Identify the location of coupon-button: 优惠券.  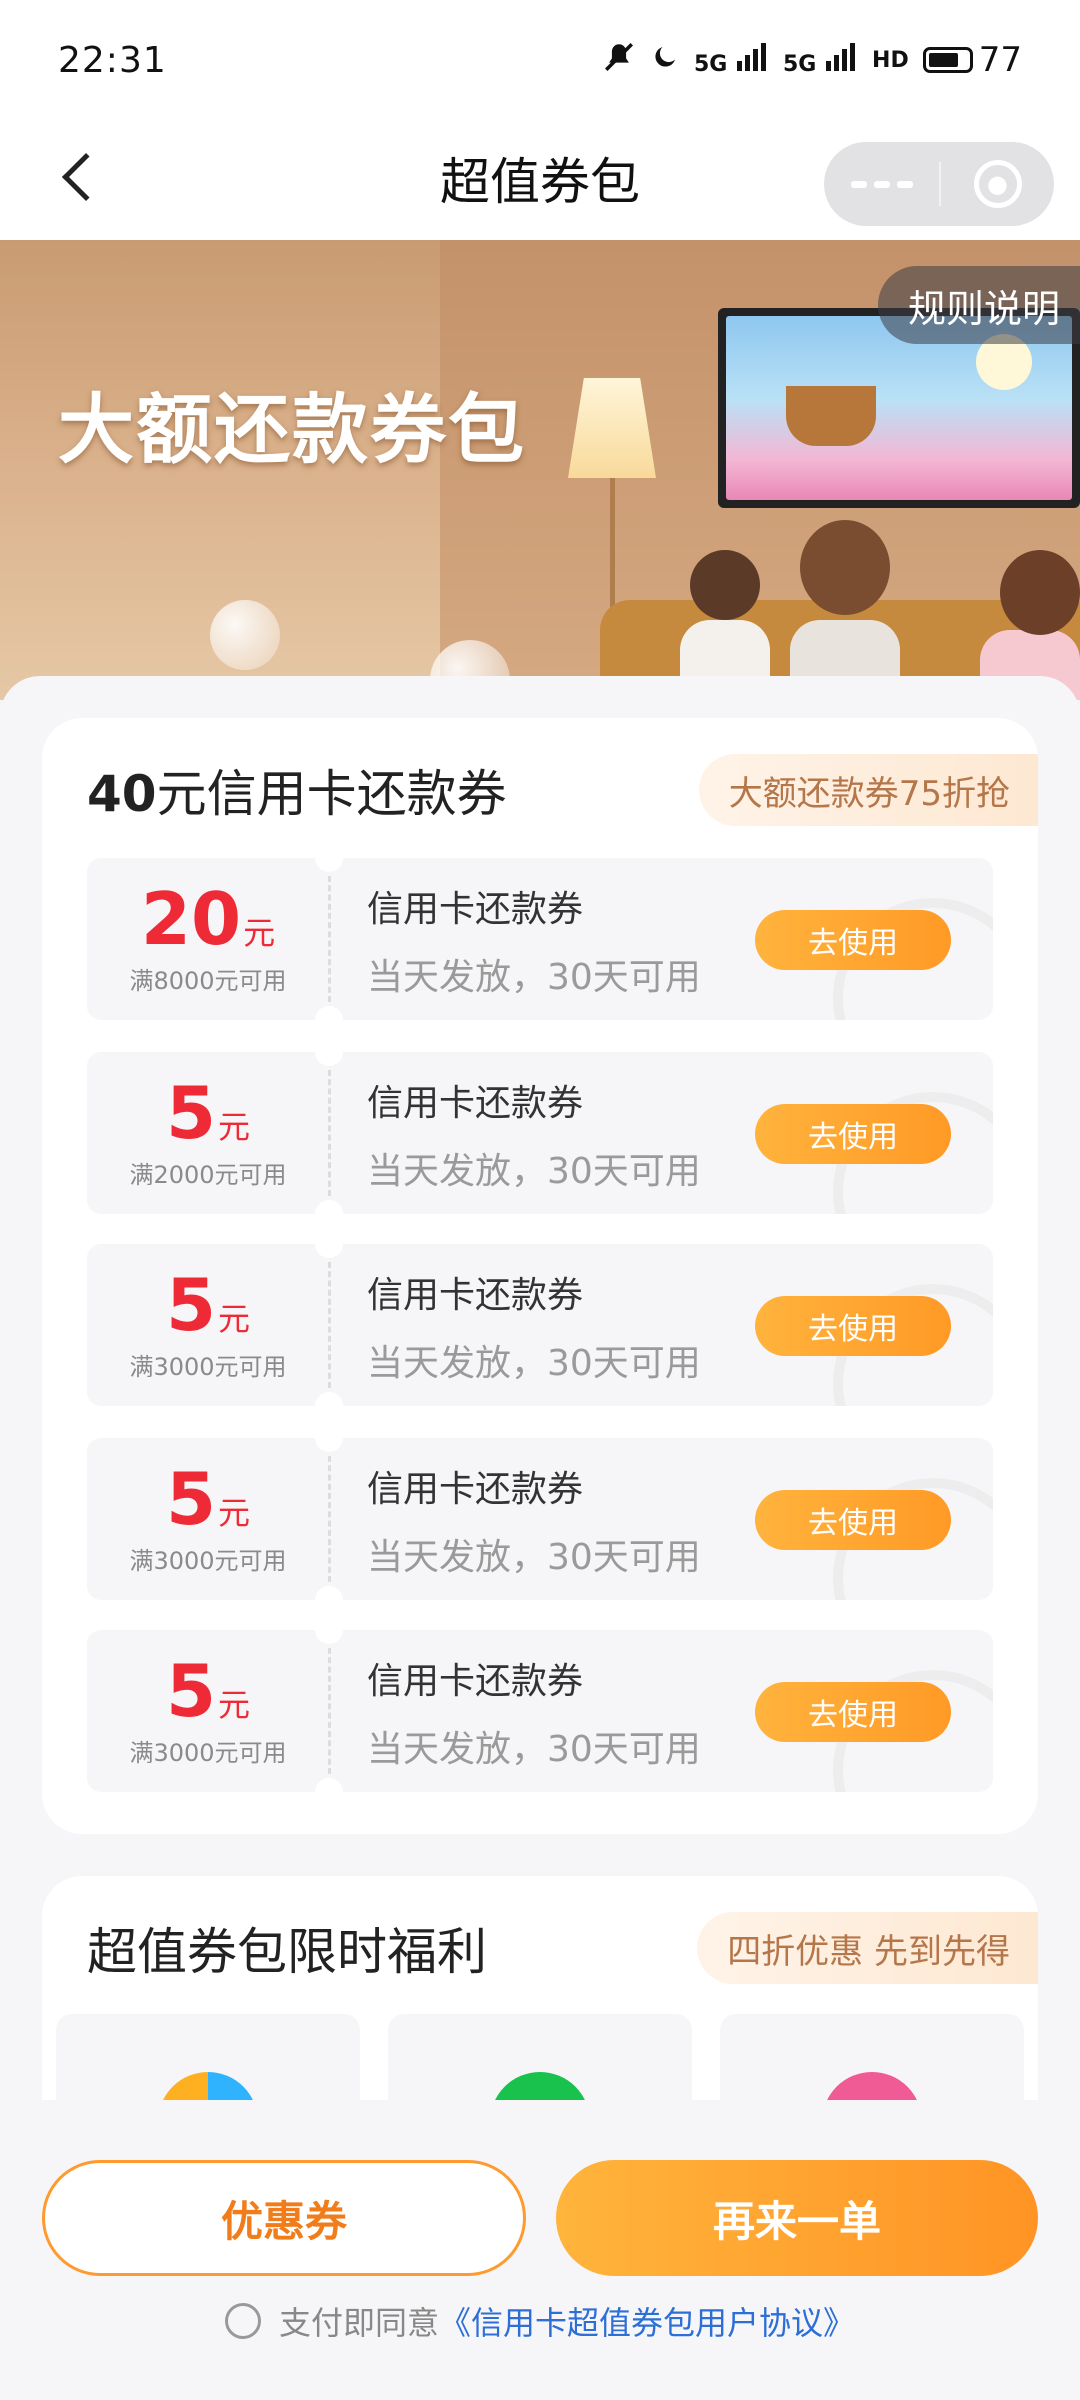
(284, 2218).